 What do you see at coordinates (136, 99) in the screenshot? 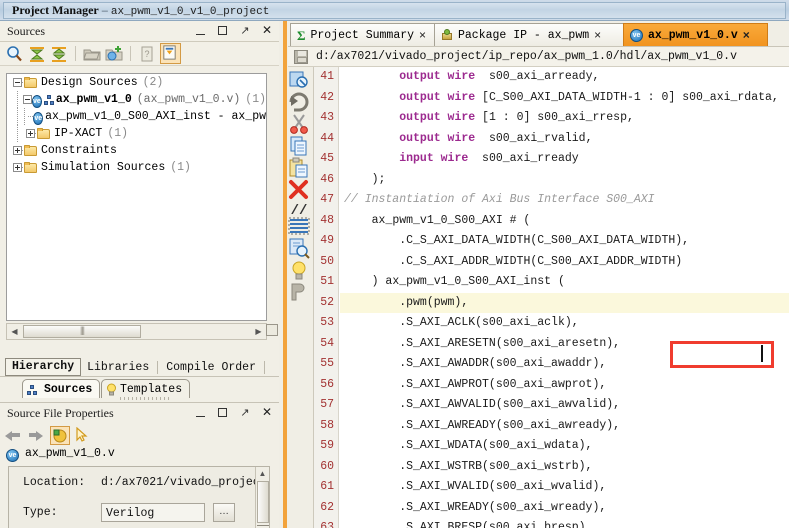
I see `tree-row: ve ax_pwm_v1_0 (ax_pwm_v1_0.v) (1)` at bounding box center [136, 99].